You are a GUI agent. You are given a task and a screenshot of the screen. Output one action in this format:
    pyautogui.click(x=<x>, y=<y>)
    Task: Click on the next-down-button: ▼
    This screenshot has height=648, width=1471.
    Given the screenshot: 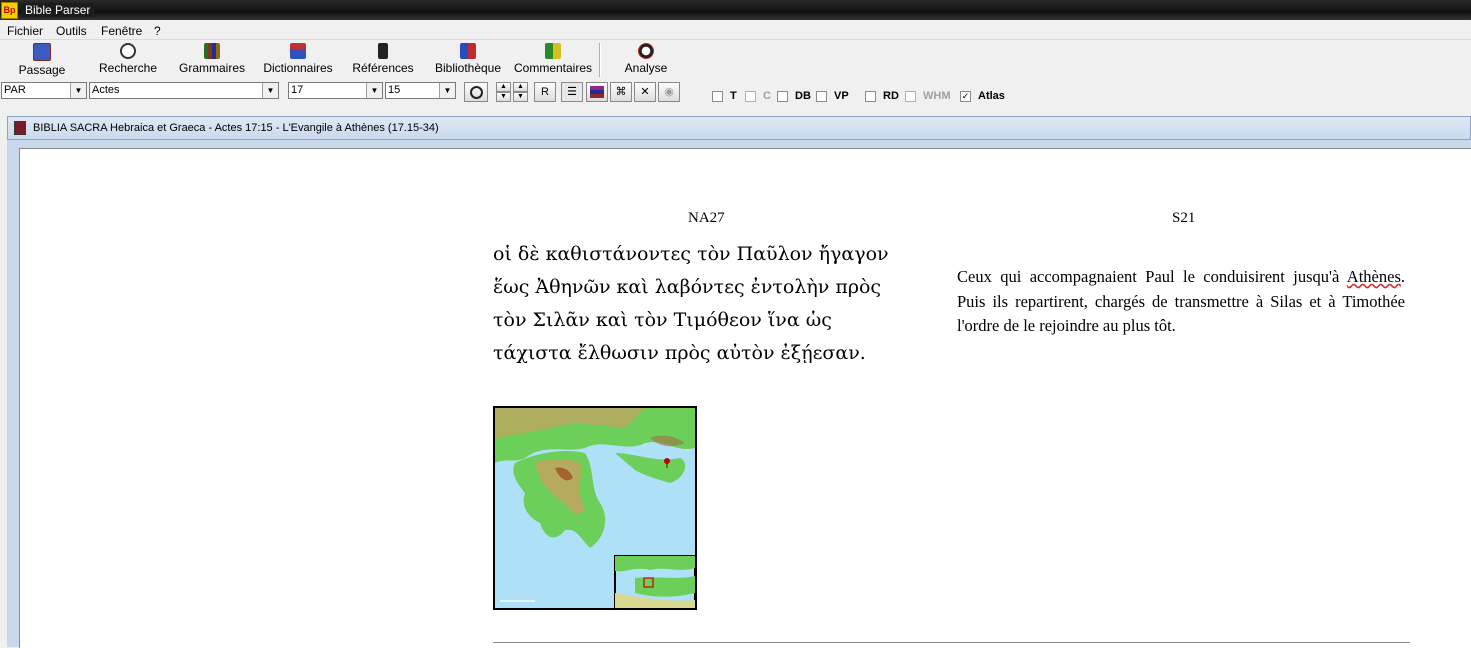 What is the action you would take?
    pyautogui.click(x=520, y=97)
    